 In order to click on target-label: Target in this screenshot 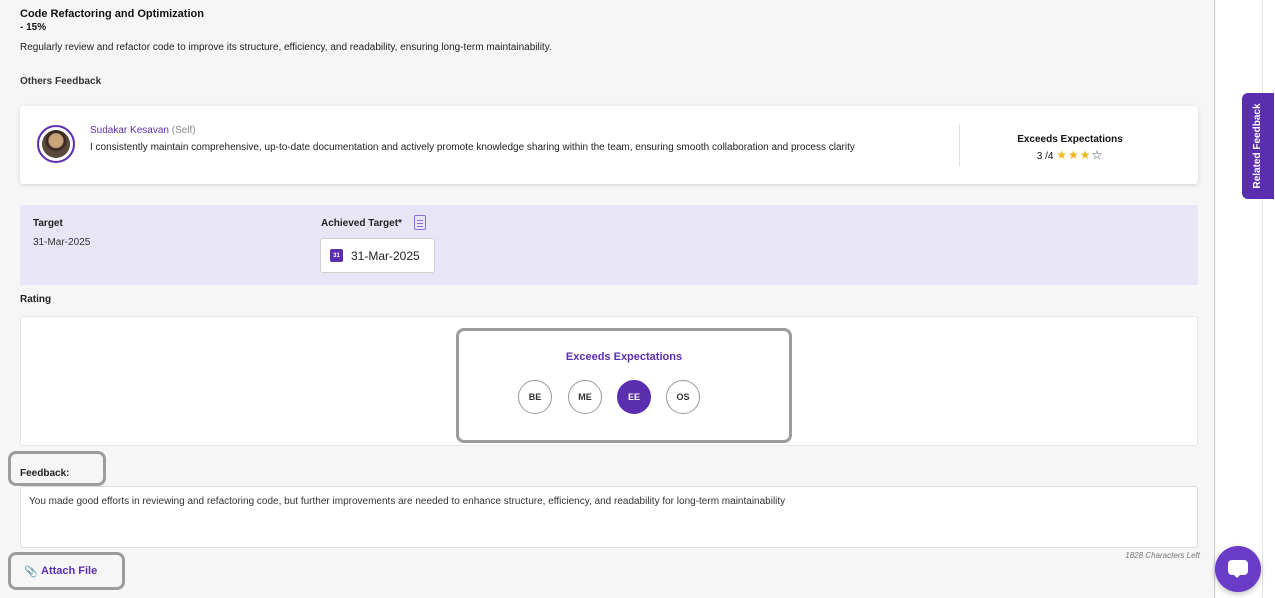, I will do `click(48, 223)`.